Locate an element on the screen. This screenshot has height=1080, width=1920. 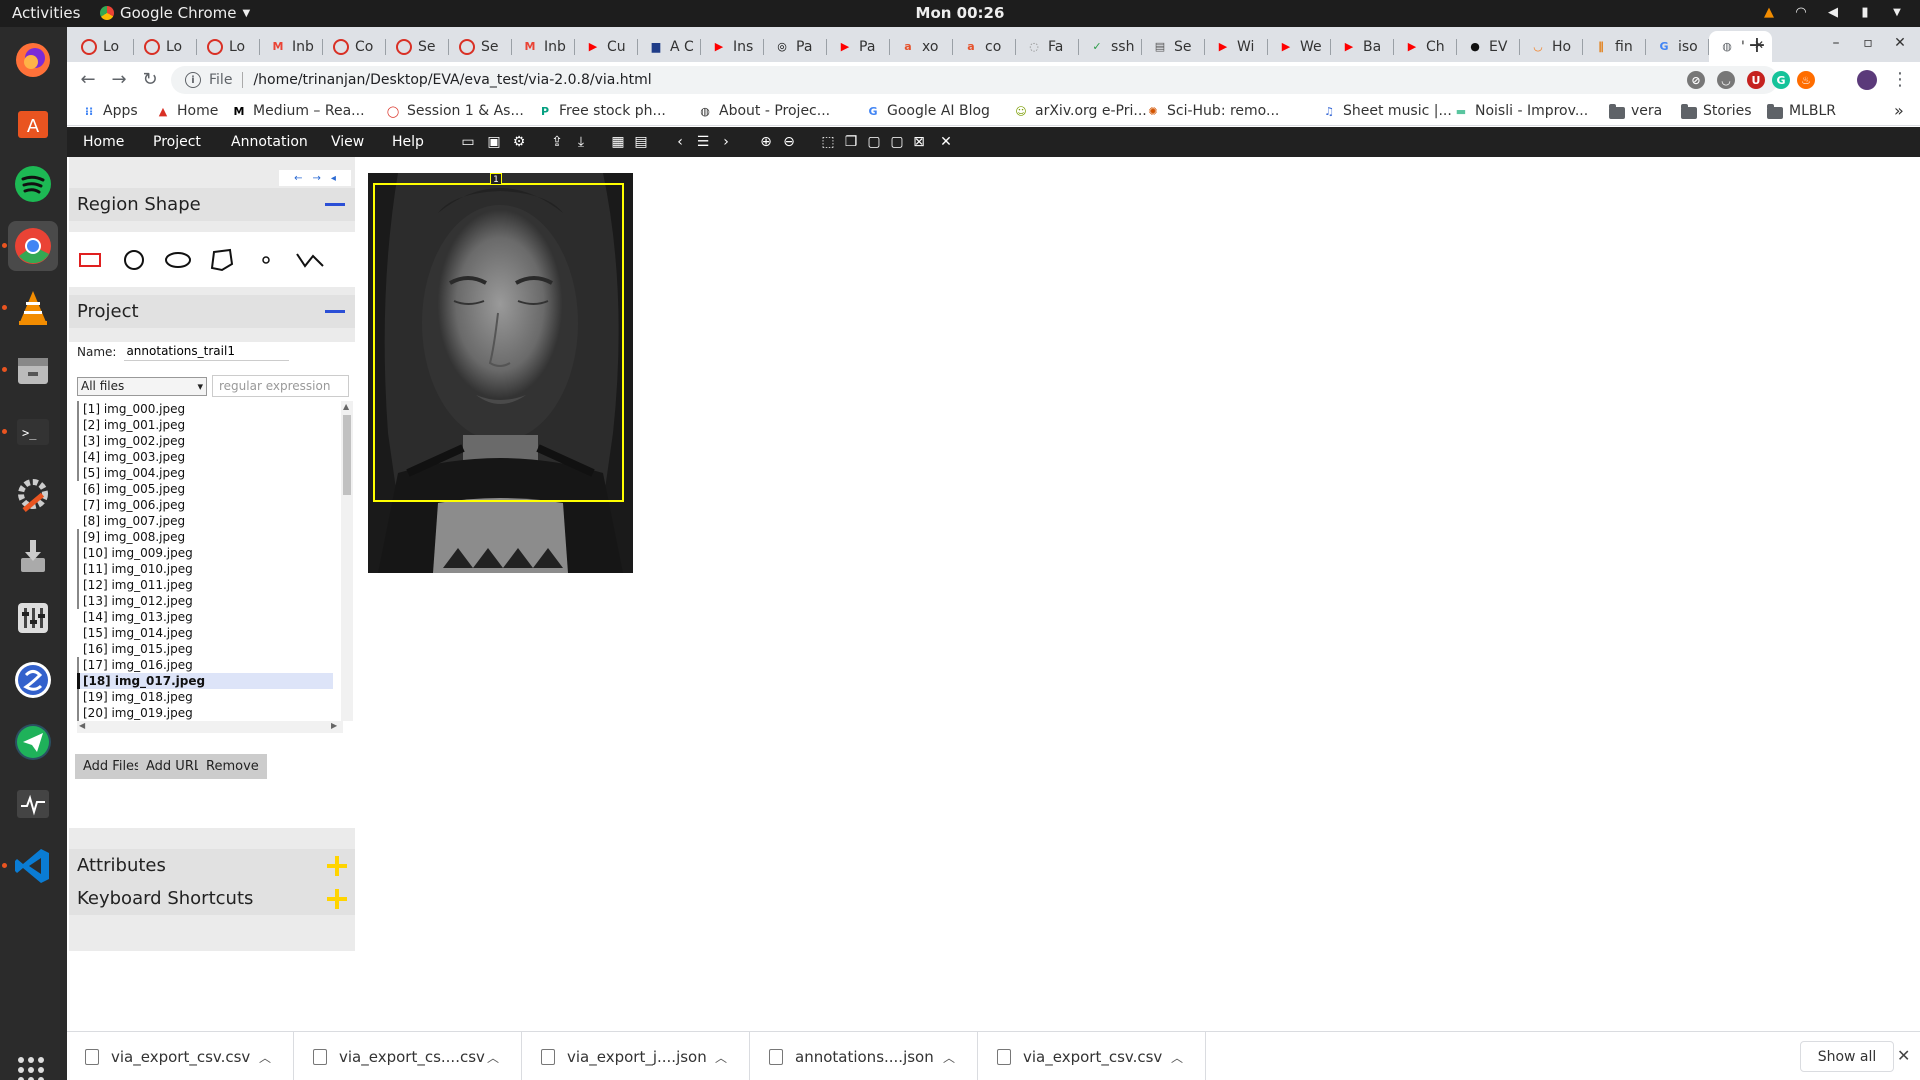
tab: M Inb is located at coordinates (543, 46).